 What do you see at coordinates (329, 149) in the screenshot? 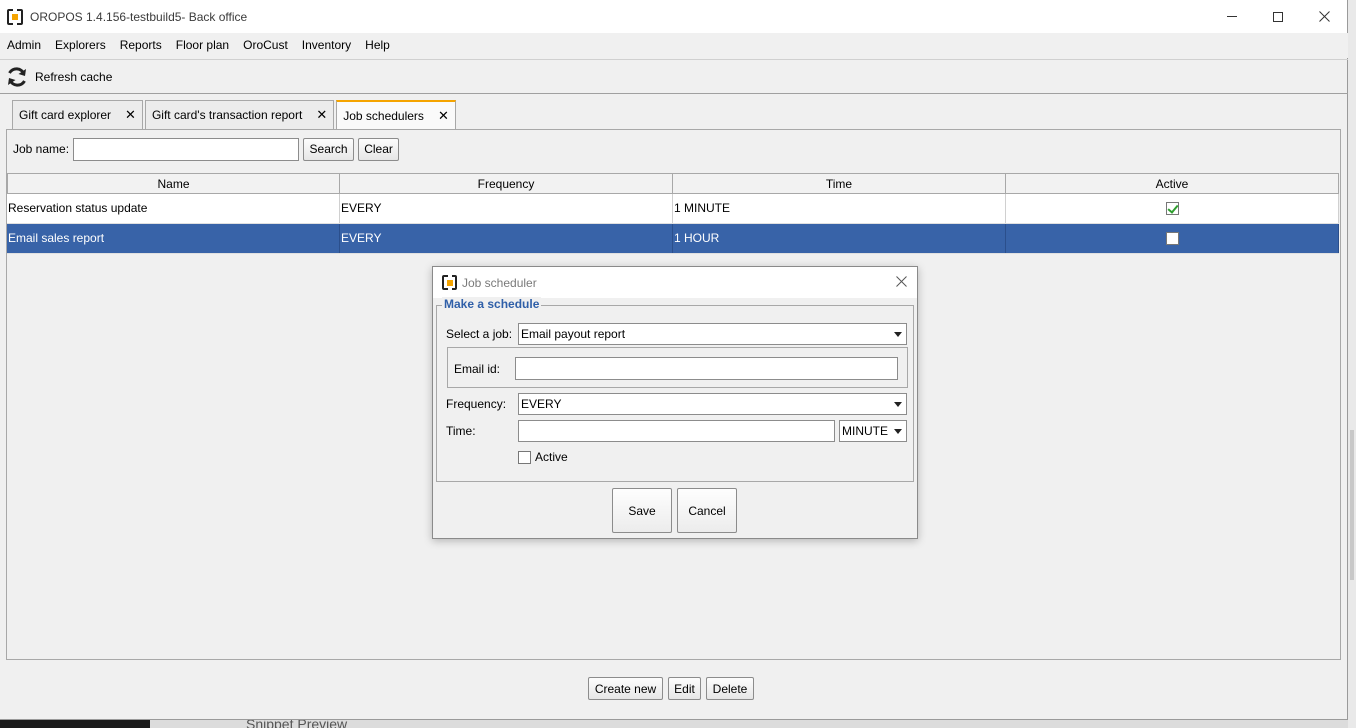
I see `search-button: Search` at bounding box center [329, 149].